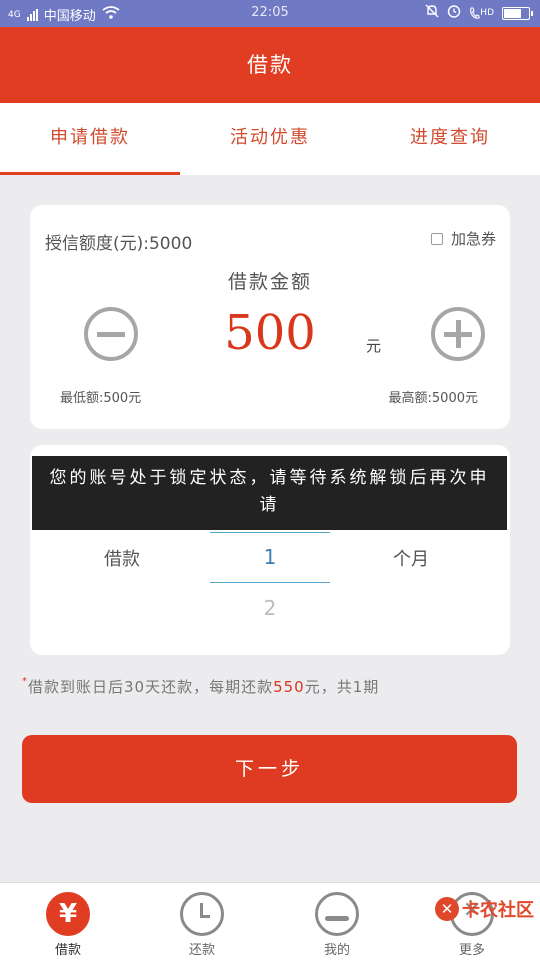 This screenshot has height=960, width=540. Describe the element at coordinates (269, 493) in the screenshot. I see `lock-status-toast: 您的账号处于锁定状态，请等待系统解锁后再次申请` at that location.